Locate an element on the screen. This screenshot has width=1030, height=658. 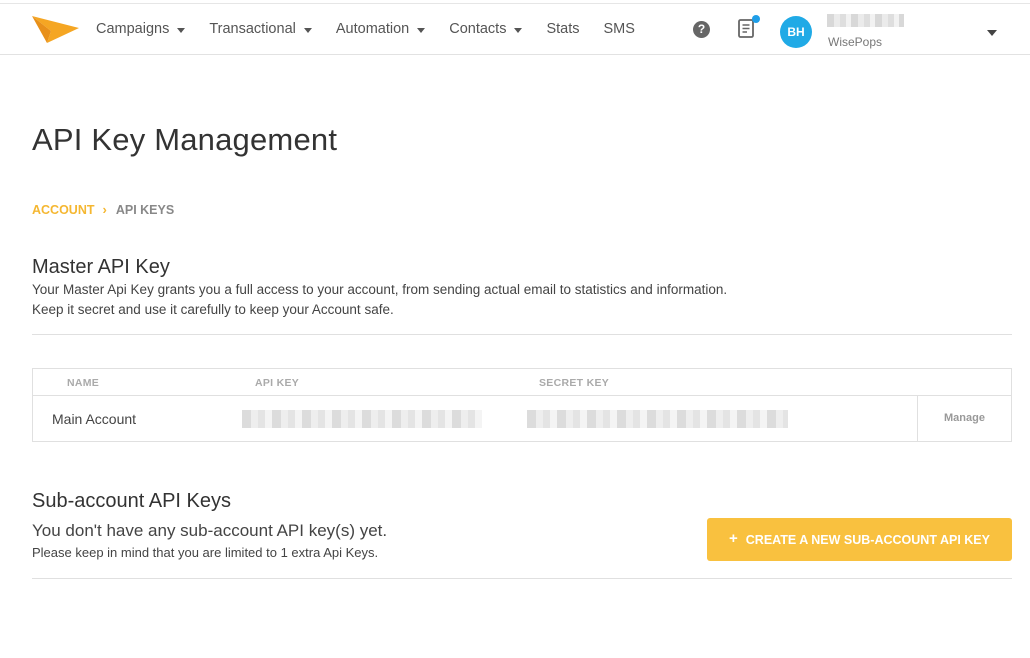
create-button-label: CREATE A NEW SUB-ACCOUNT API KEY is located at coordinates (867, 539).